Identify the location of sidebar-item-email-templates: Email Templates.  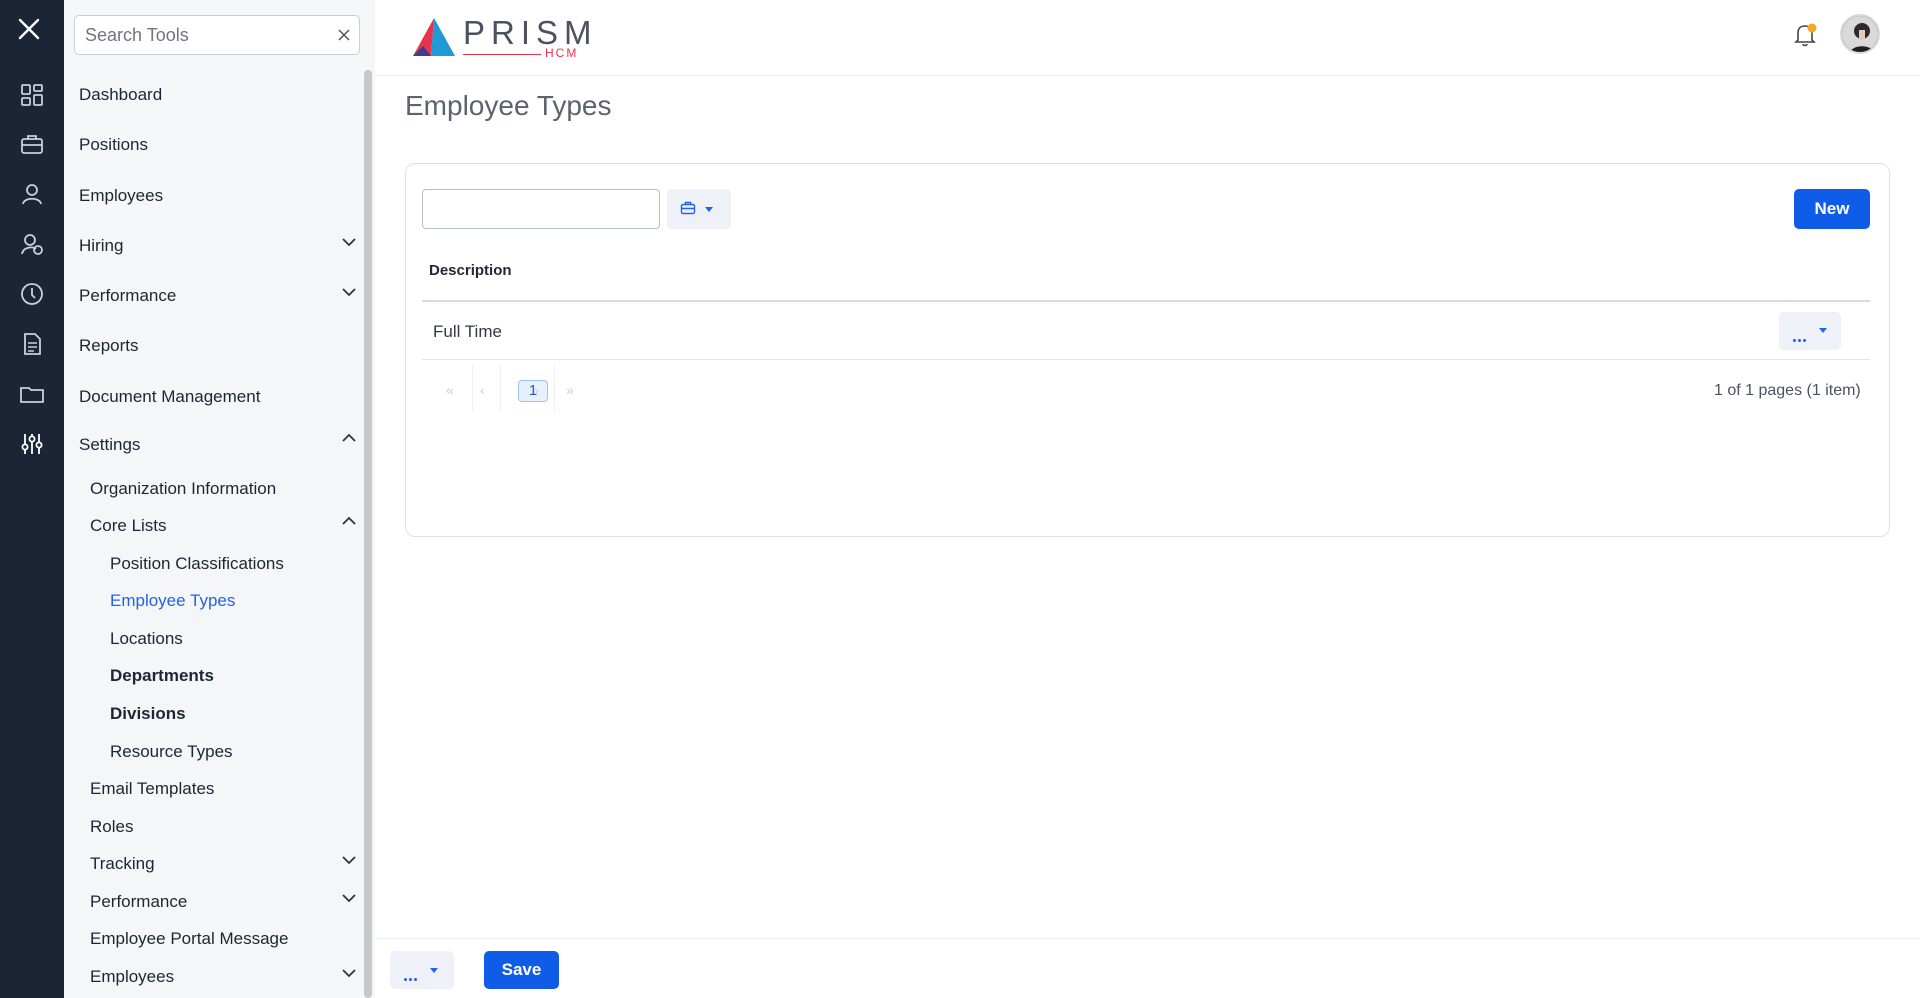
(152, 789).